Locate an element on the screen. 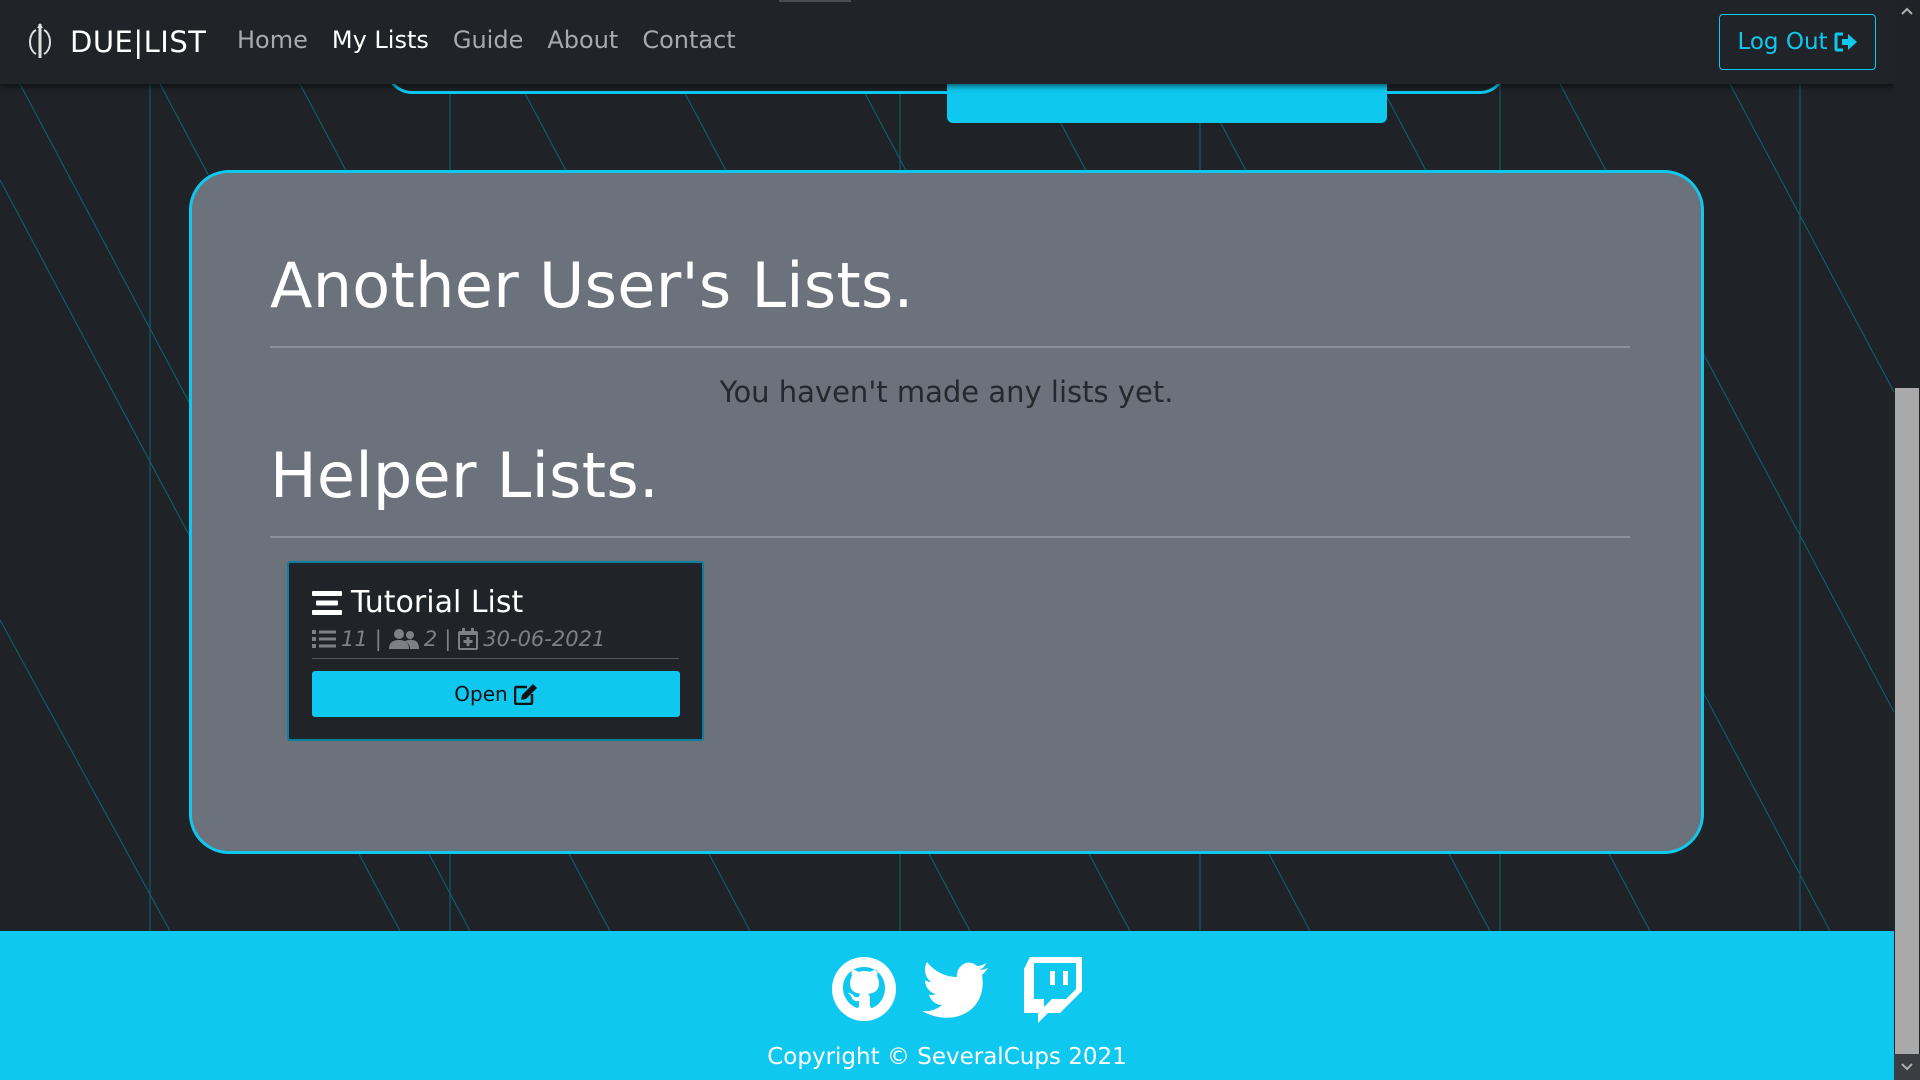 The width and height of the screenshot is (1920, 1080). list-card: Tutorial List 11 | 2 | 30-06-2021 Open is located at coordinates (495, 651).